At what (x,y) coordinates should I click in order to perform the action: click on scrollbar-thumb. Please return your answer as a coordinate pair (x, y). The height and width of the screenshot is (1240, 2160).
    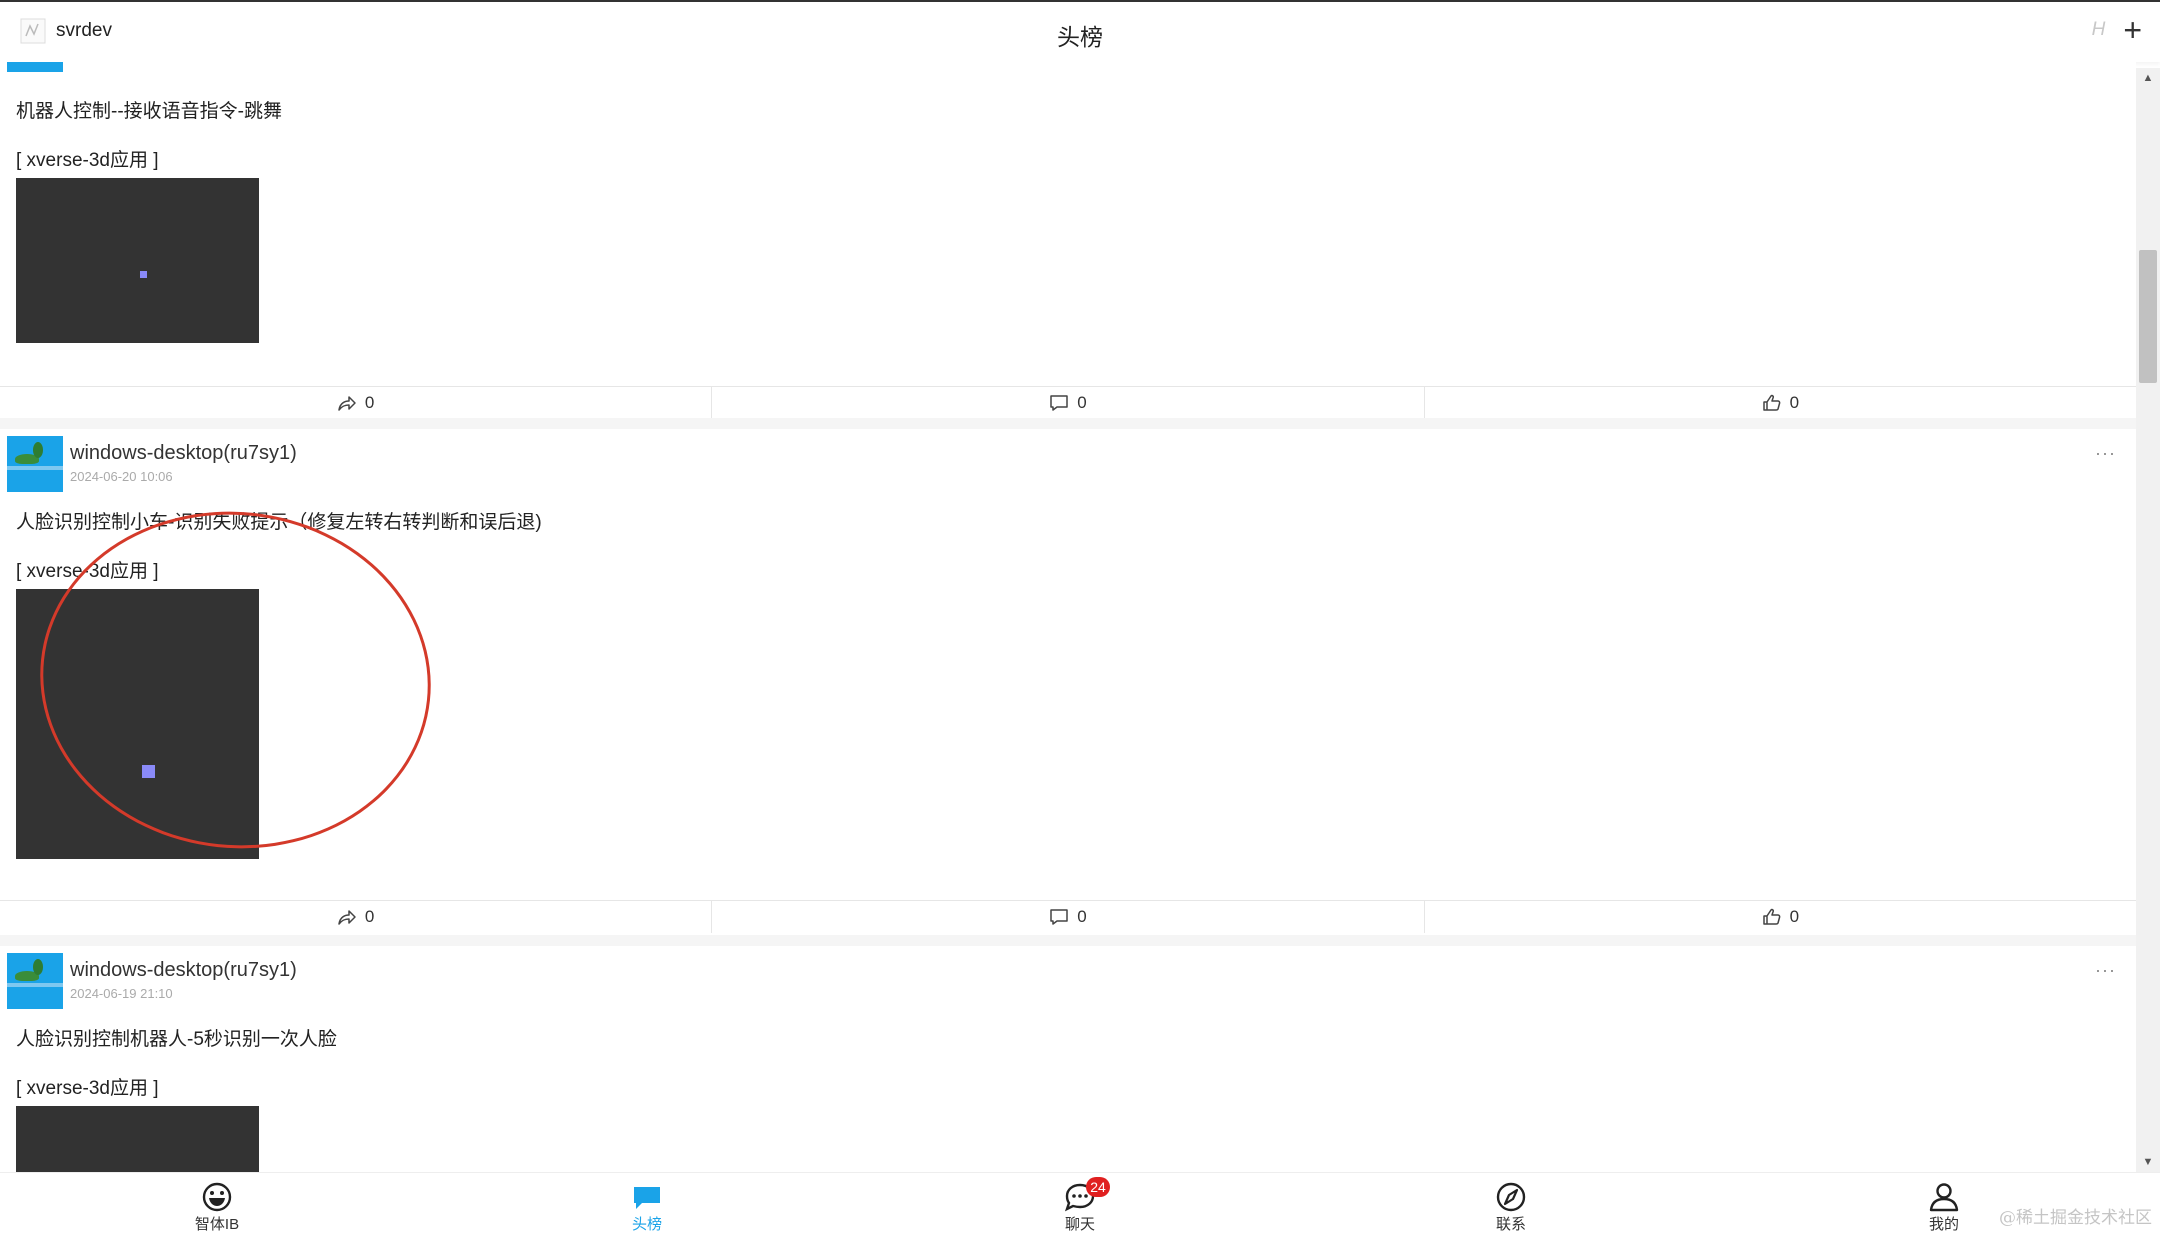
    Looking at the image, I should click on (2148, 316).